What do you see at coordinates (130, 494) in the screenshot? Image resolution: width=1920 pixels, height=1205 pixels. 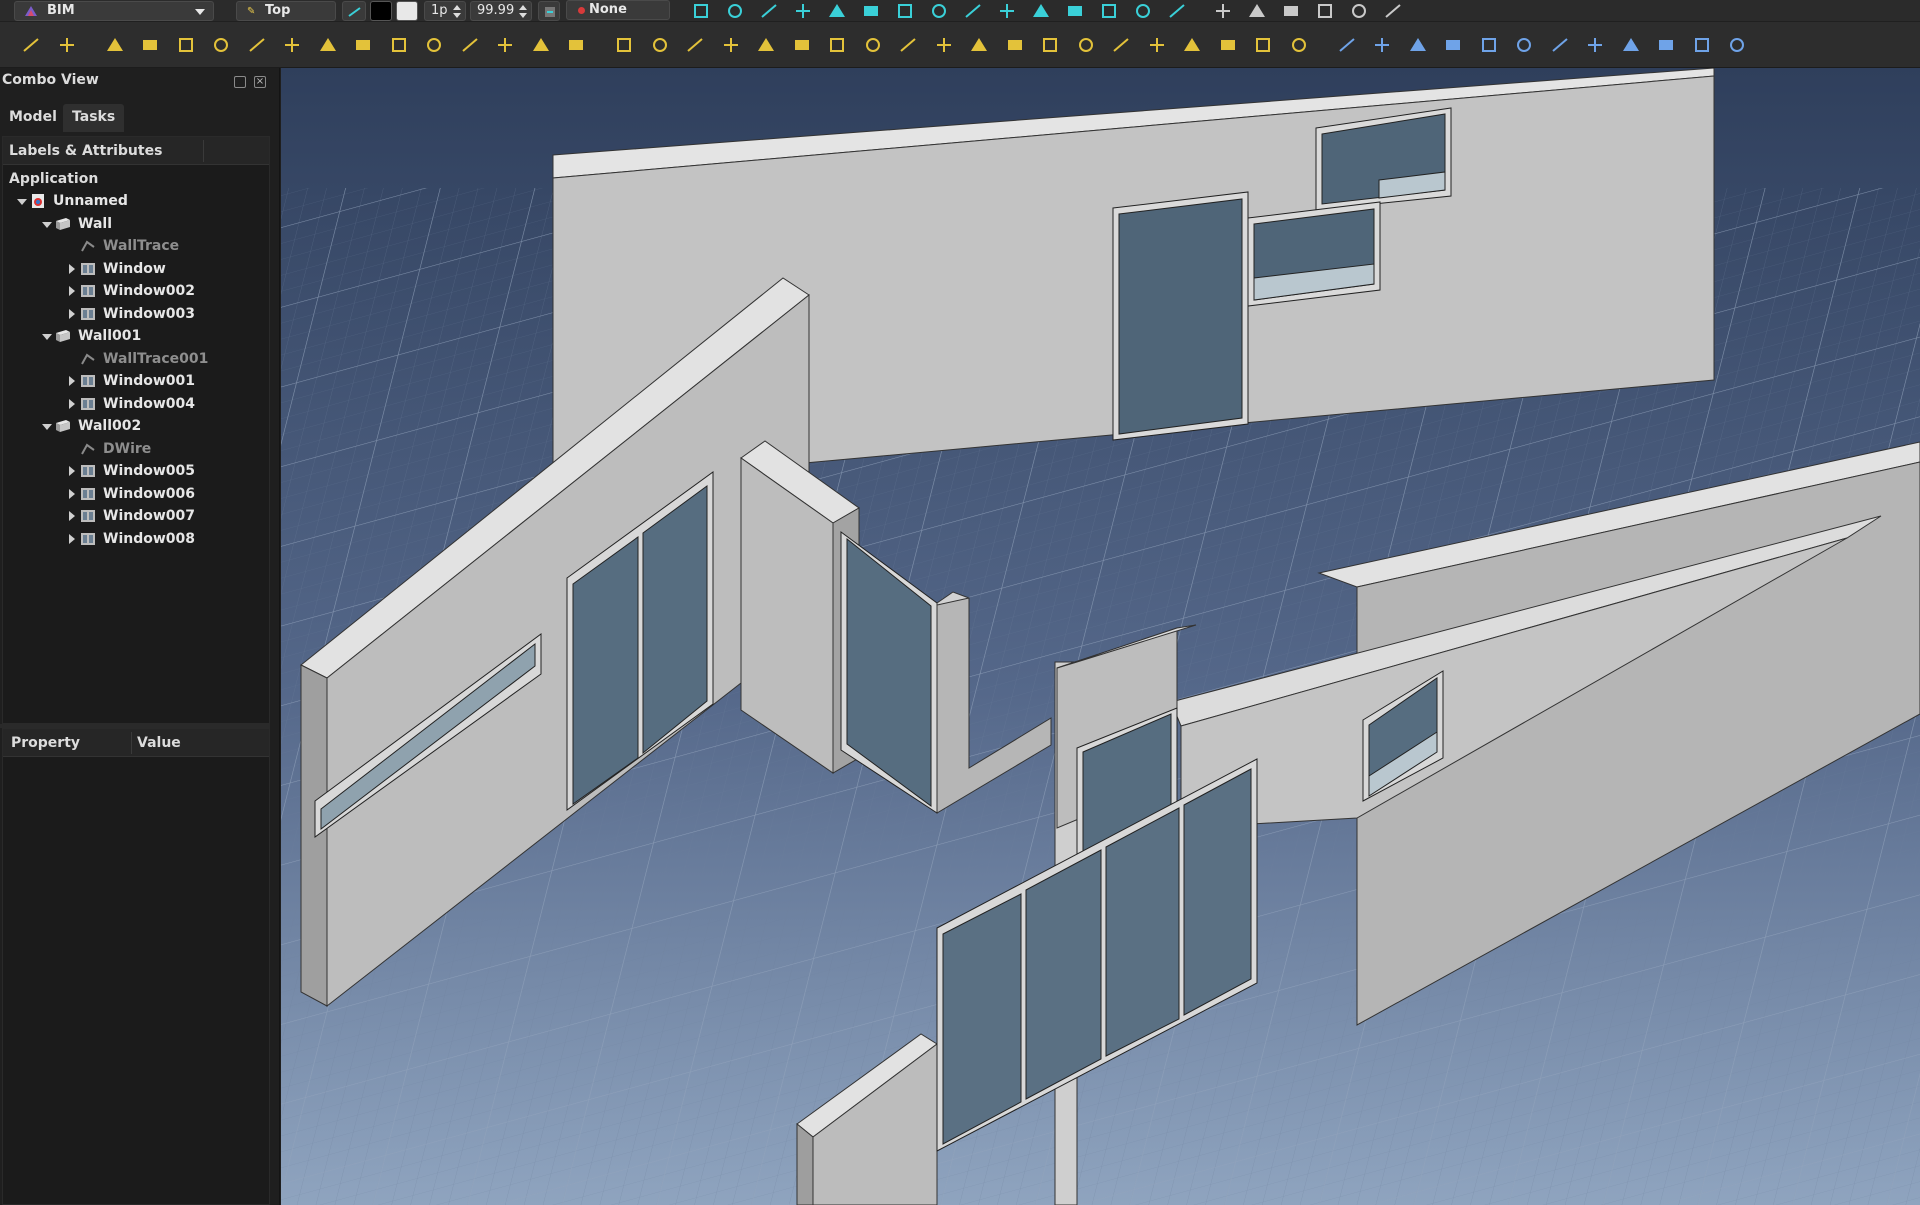 I see `tree-item: Window006` at bounding box center [130, 494].